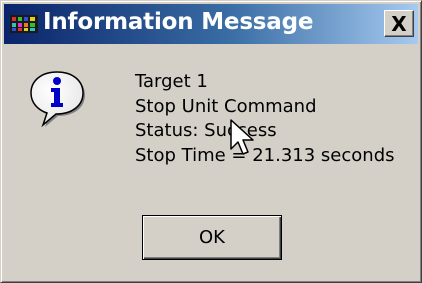  I want to click on message-line-stop-time: Stop Time = 21.313 seconds, so click(265, 155).